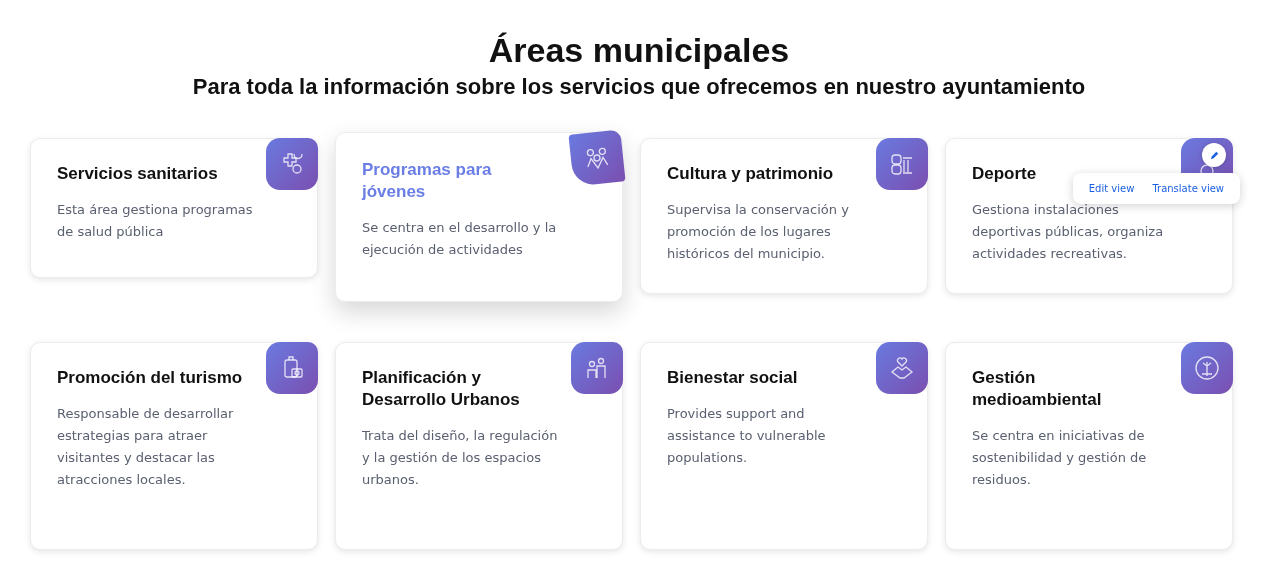 This screenshot has width=1278, height=561. What do you see at coordinates (441, 389) in the screenshot?
I see `card-title: Planificación y Desarrollo Urbanos` at bounding box center [441, 389].